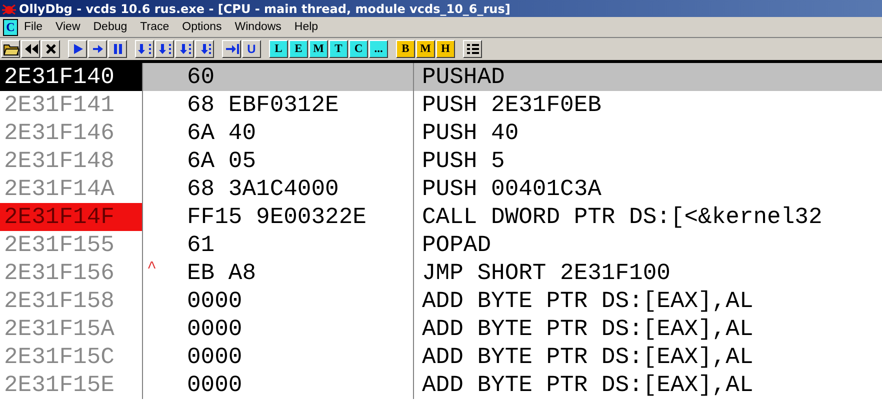  What do you see at coordinates (470, 133) in the screenshot?
I see `disassembly-cell: PUSH 40` at bounding box center [470, 133].